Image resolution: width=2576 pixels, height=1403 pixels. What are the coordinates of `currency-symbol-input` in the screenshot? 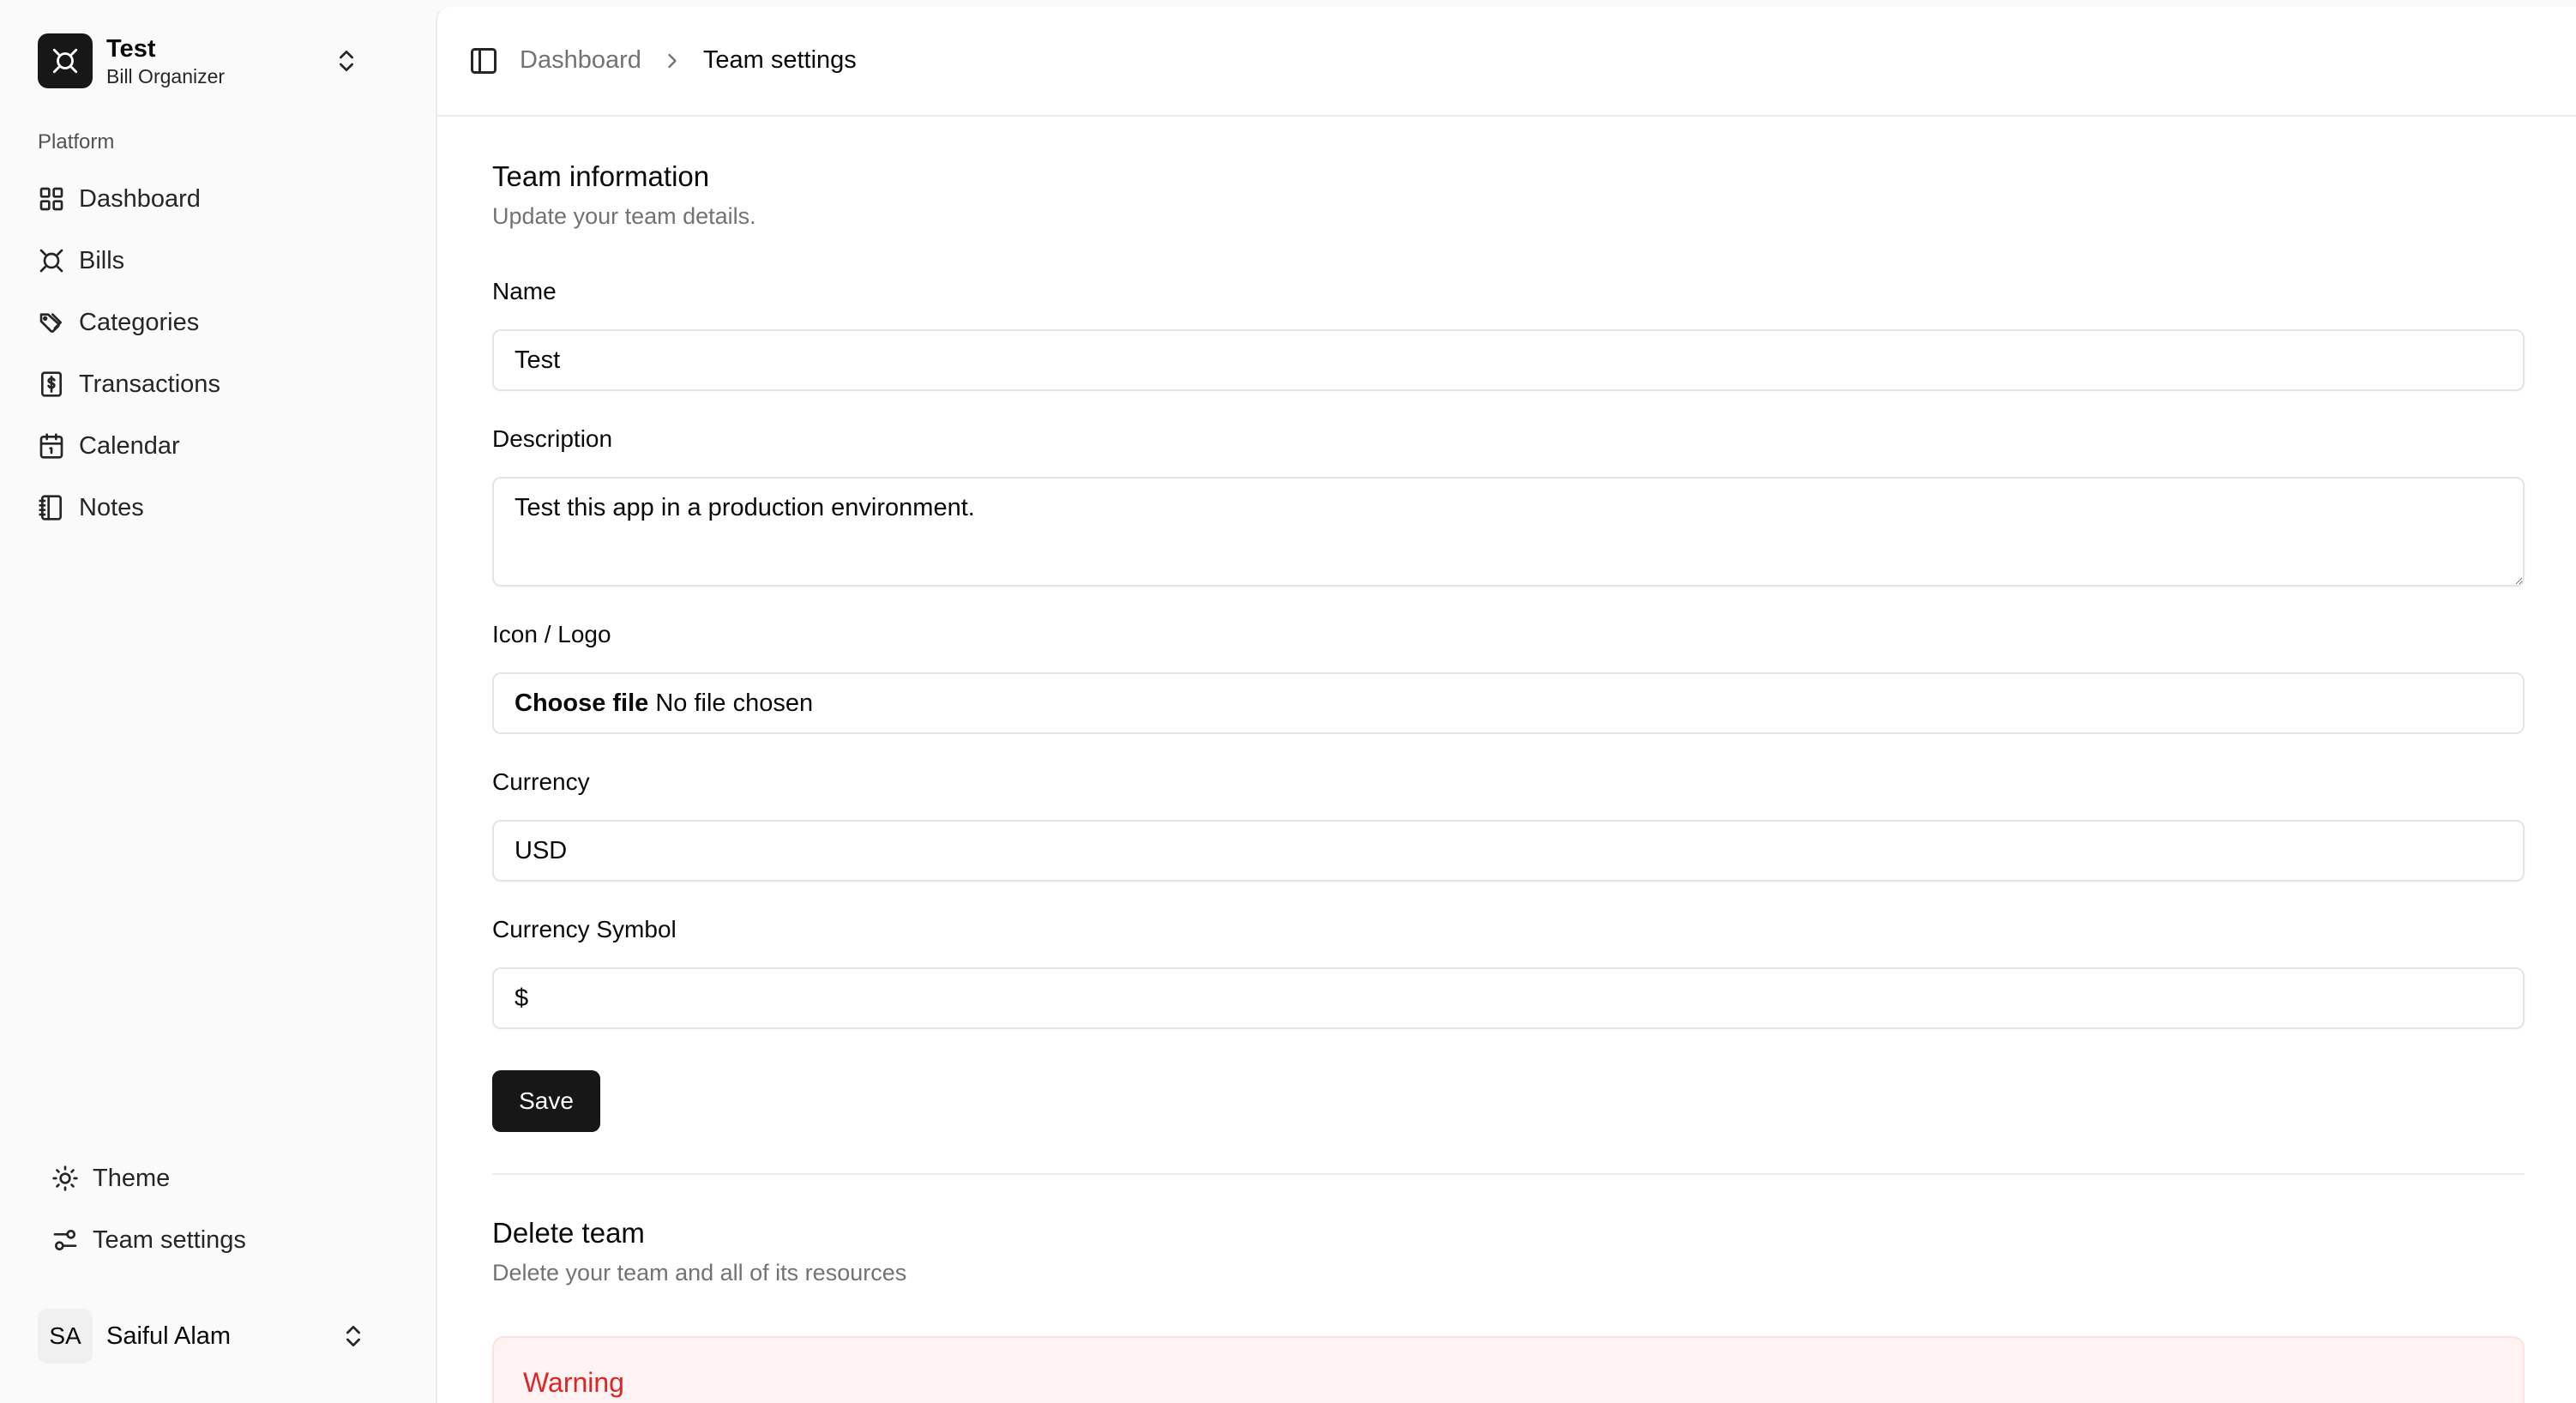 It's located at (1508, 998).